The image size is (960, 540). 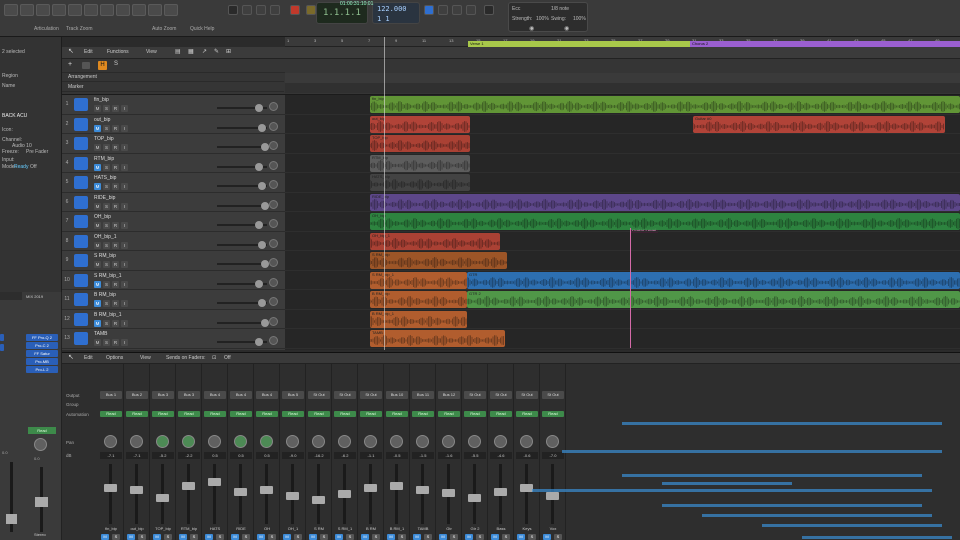 I want to click on track-name: fin_bip, so click(x=101, y=100).